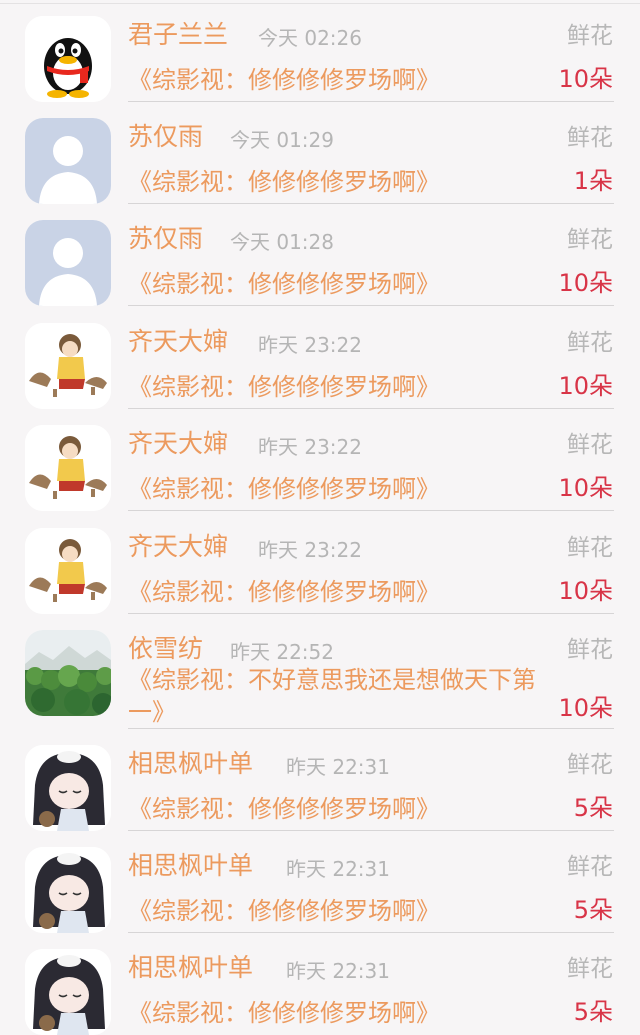 The width and height of the screenshot is (640, 1035). What do you see at coordinates (165, 649) in the screenshot?
I see `sender-name: 依雪纺` at bounding box center [165, 649].